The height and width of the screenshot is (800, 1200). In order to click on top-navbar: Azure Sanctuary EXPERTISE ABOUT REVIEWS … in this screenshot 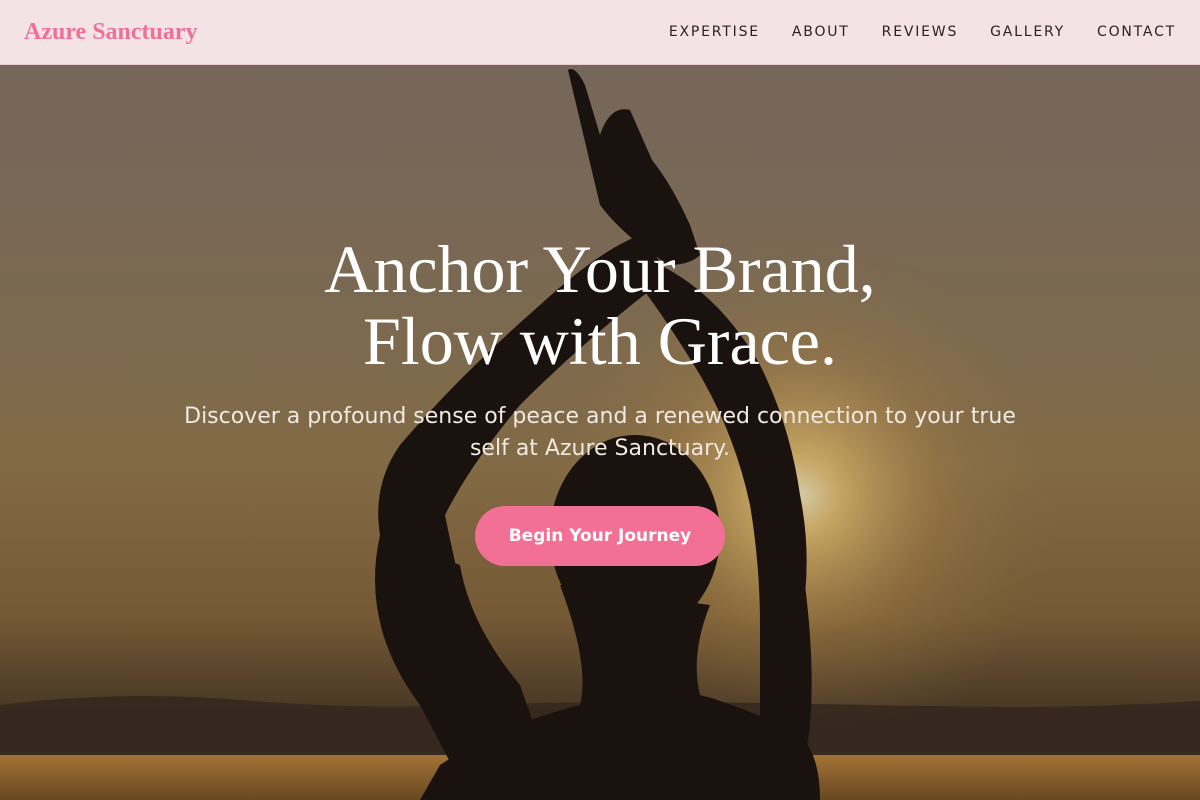, I will do `click(600, 32)`.